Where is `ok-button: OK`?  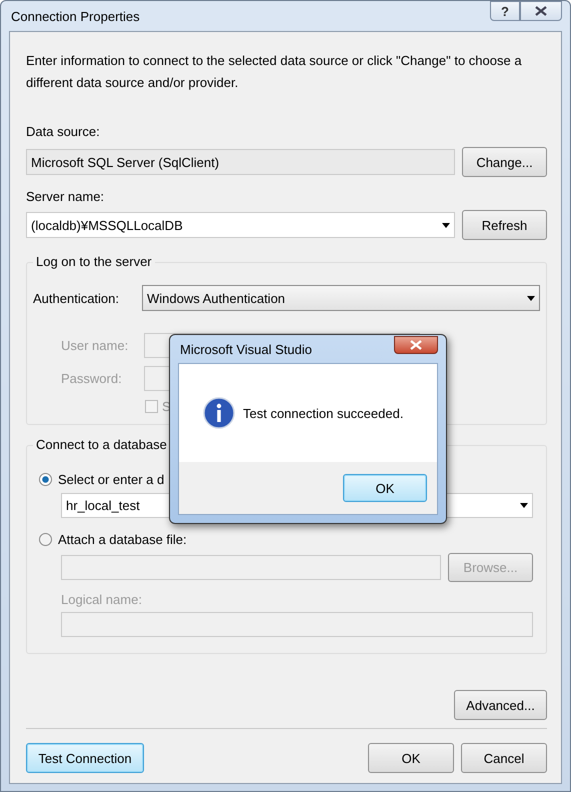
ok-button: OK is located at coordinates (385, 488).